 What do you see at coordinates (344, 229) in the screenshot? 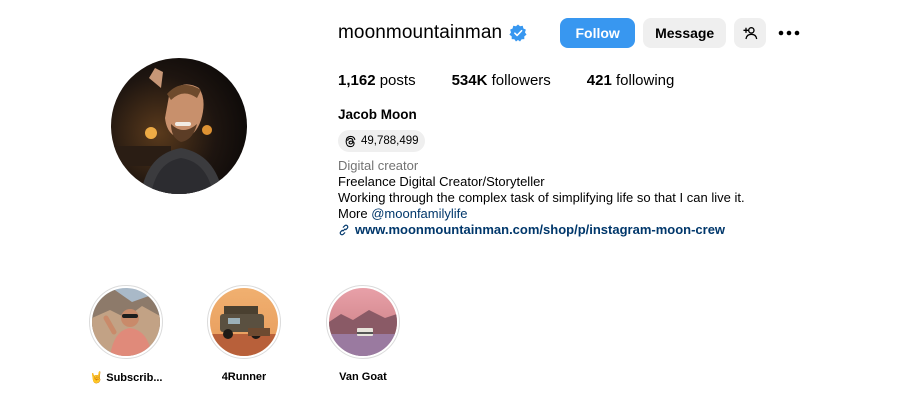
I see `link-icon` at bounding box center [344, 229].